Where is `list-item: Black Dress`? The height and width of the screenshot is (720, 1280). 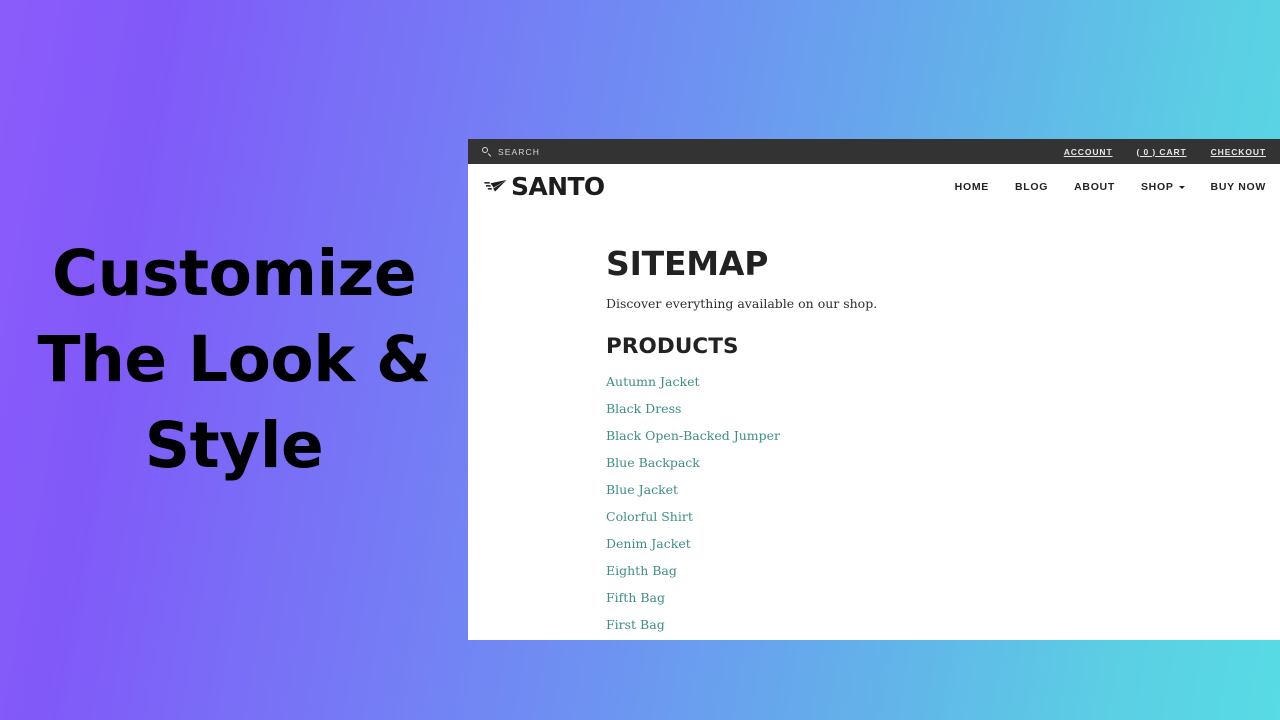
list-item: Black Dress is located at coordinates (943, 409).